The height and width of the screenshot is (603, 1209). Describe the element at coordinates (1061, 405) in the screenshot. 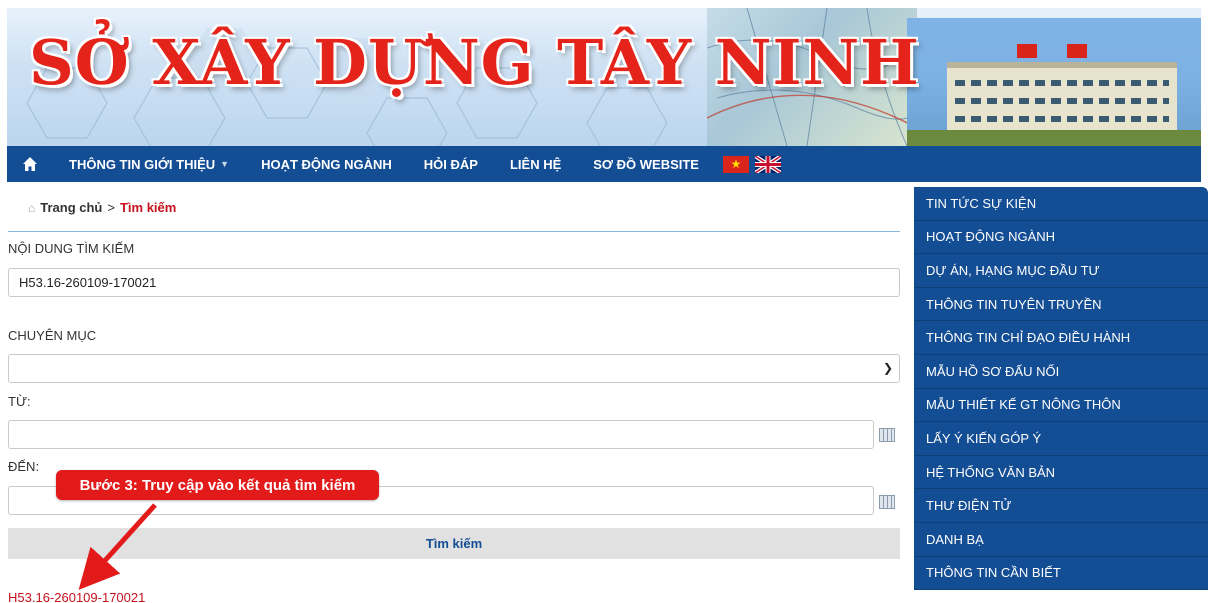

I see `sidebar-item-mau-thiet-ke: MẪU THIẾT KẾ GT NÔNG THÔN` at that location.